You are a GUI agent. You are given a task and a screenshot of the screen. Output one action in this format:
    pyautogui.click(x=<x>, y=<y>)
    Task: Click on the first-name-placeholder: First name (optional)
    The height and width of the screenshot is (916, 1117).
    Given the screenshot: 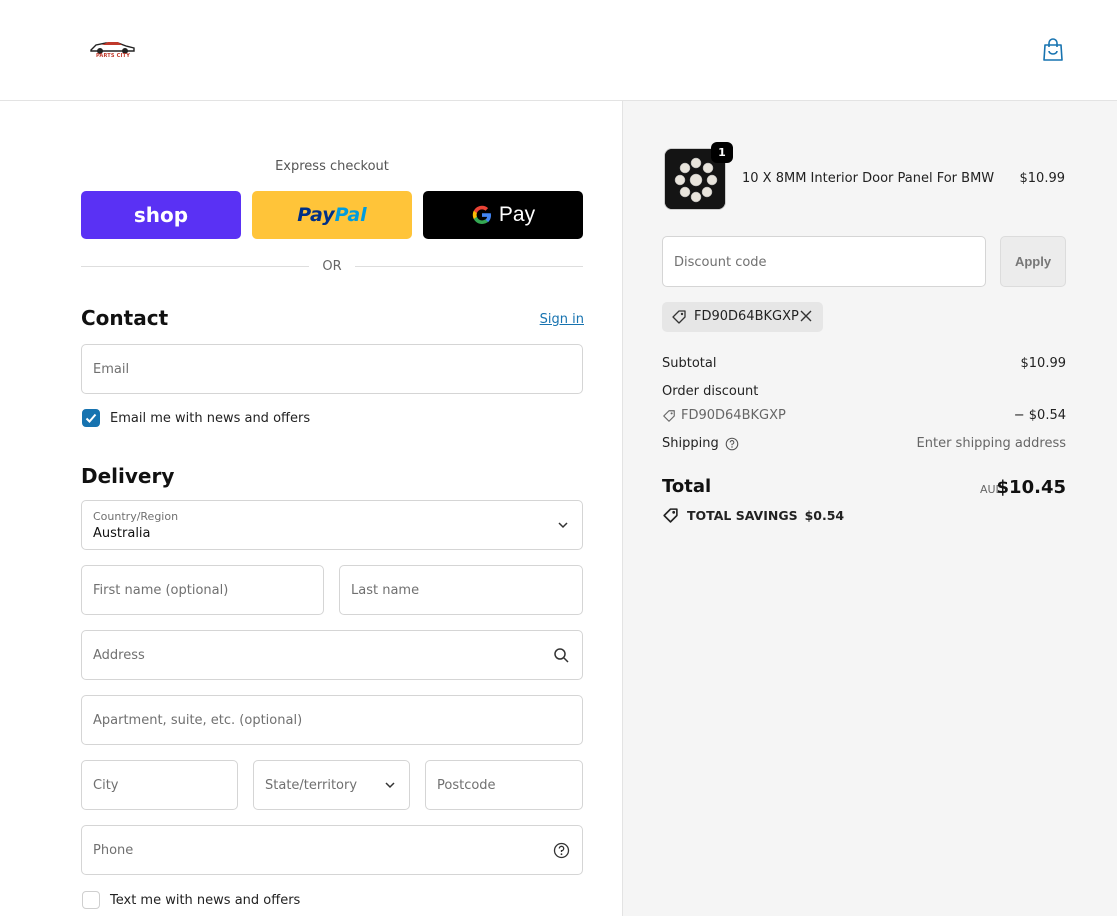 What is the action you would take?
    pyautogui.click(x=161, y=590)
    